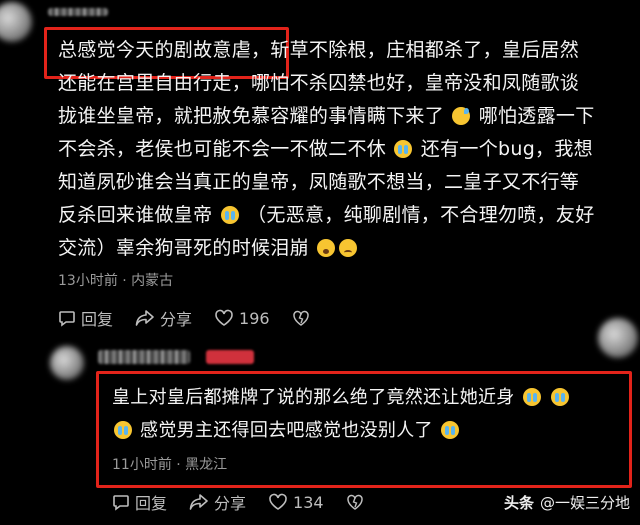  What do you see at coordinates (230, 357) in the screenshot?
I see `author-badge-blurred` at bounding box center [230, 357].